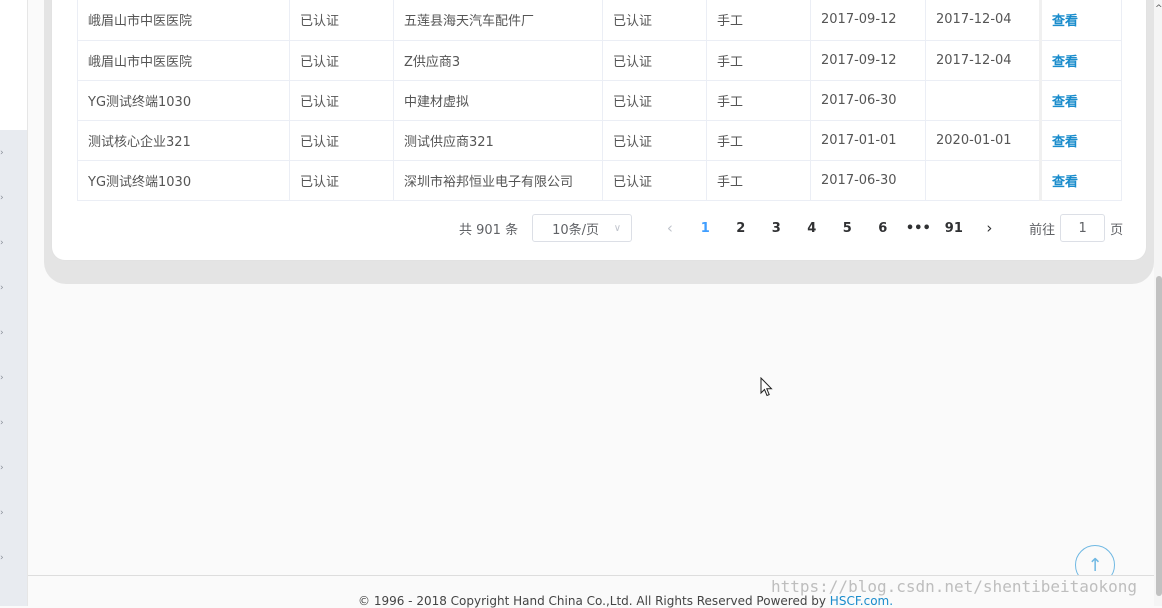 The image size is (1162, 608). I want to click on scrollbar-thumb, so click(1159, 436).